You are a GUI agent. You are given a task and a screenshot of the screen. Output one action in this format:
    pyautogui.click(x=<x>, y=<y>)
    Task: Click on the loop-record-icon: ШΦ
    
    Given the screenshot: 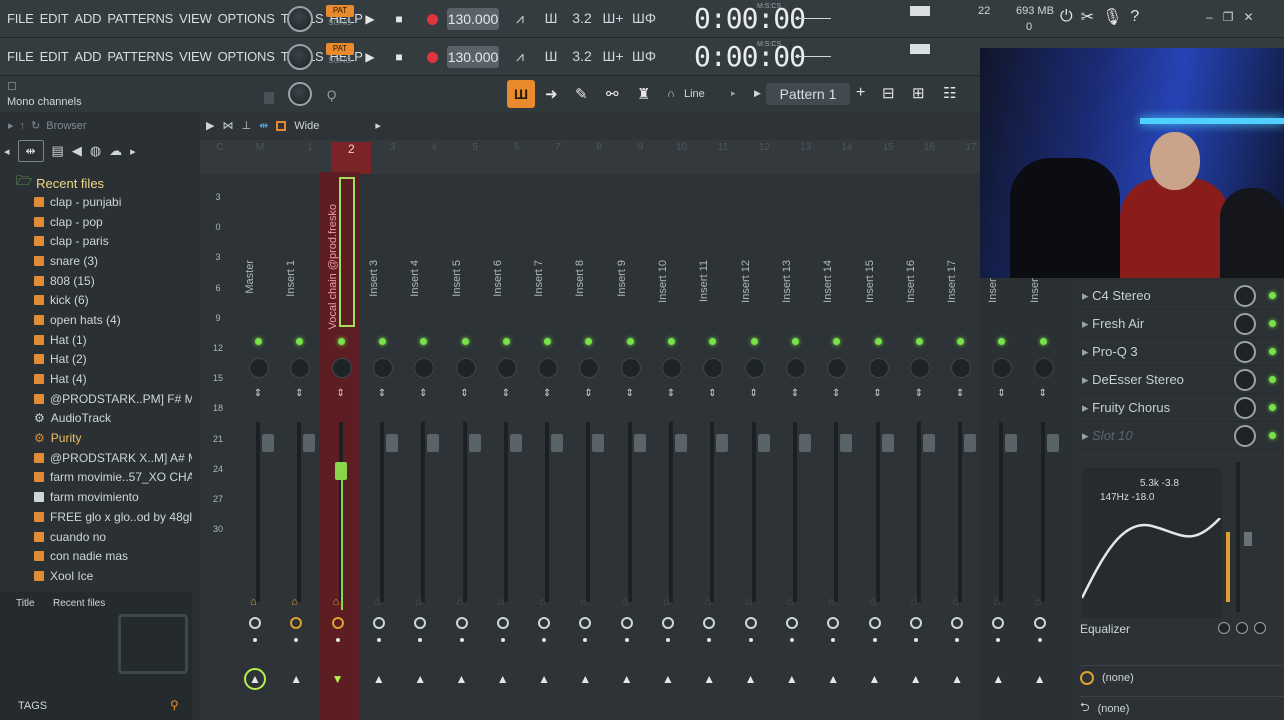 What is the action you would take?
    pyautogui.click(x=644, y=18)
    